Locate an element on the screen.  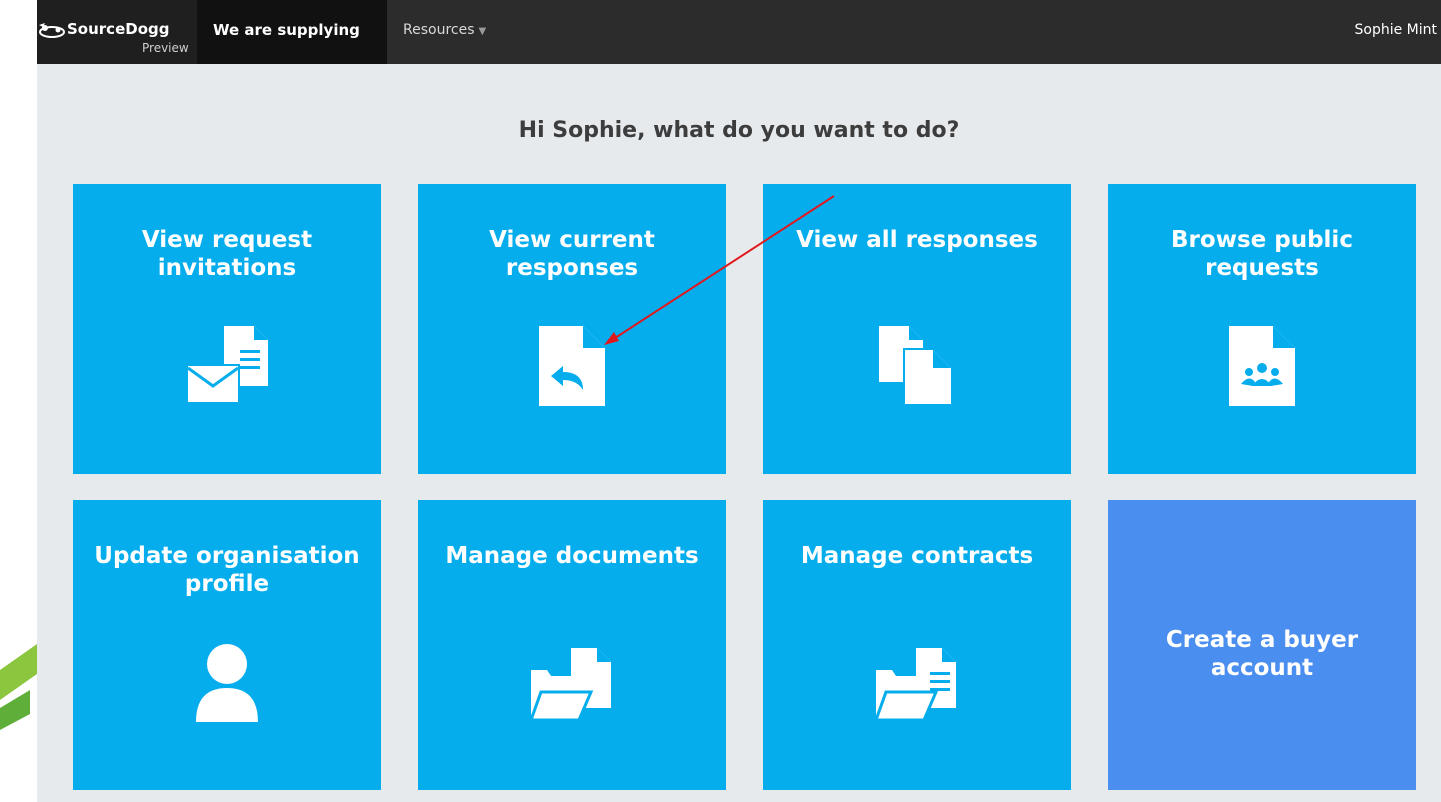
nav-user-menu: Sophie Mint is located at coordinates (1396, 30).